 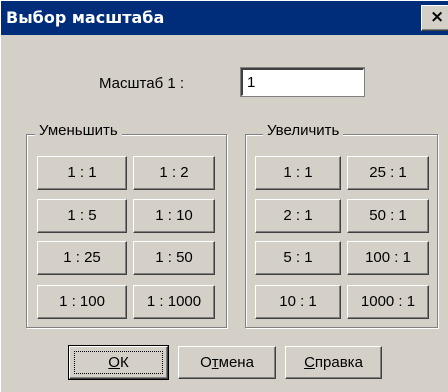 I want to click on increase-legend: Увеличить, so click(x=303, y=130).